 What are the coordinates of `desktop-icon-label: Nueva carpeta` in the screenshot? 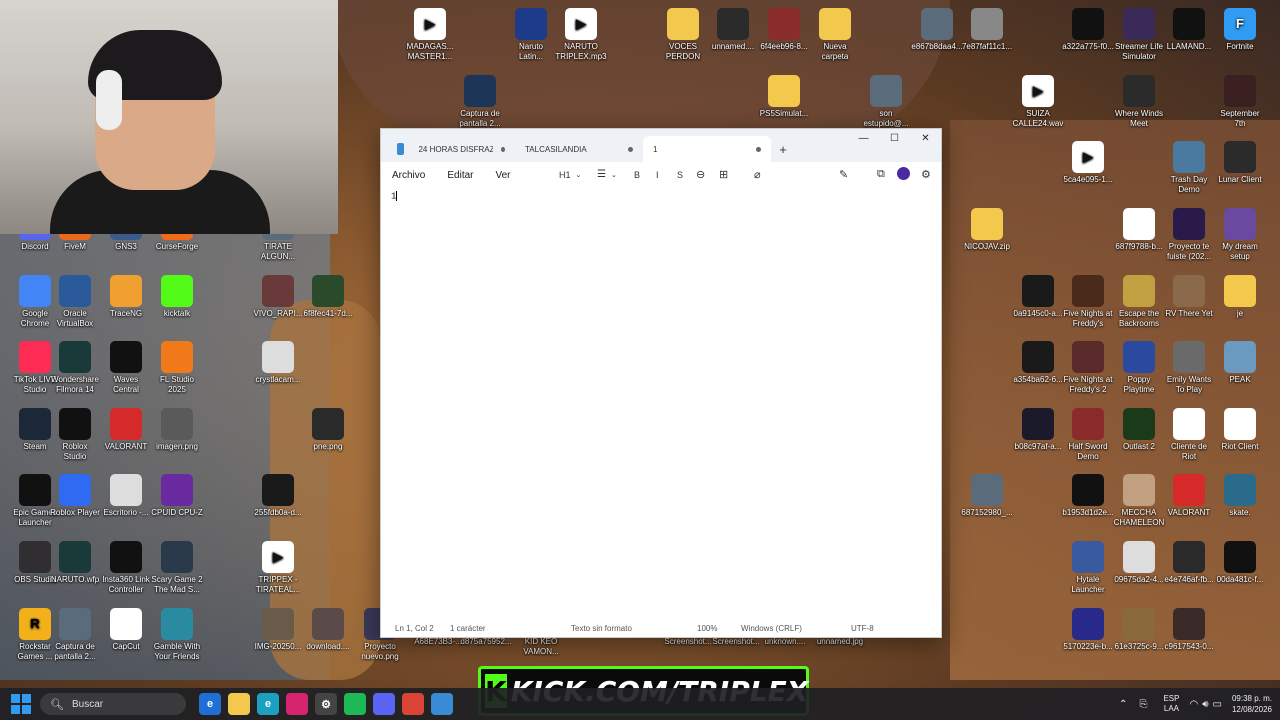 It's located at (835, 51).